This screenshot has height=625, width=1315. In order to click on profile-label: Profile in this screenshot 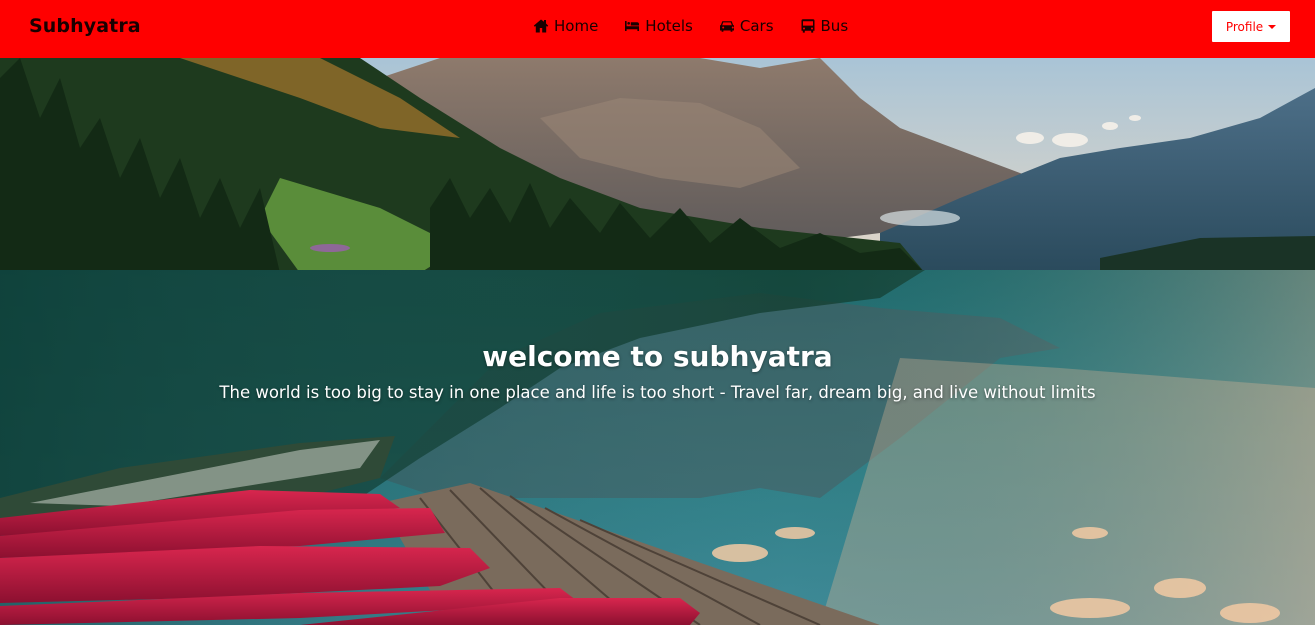, I will do `click(1244, 26)`.